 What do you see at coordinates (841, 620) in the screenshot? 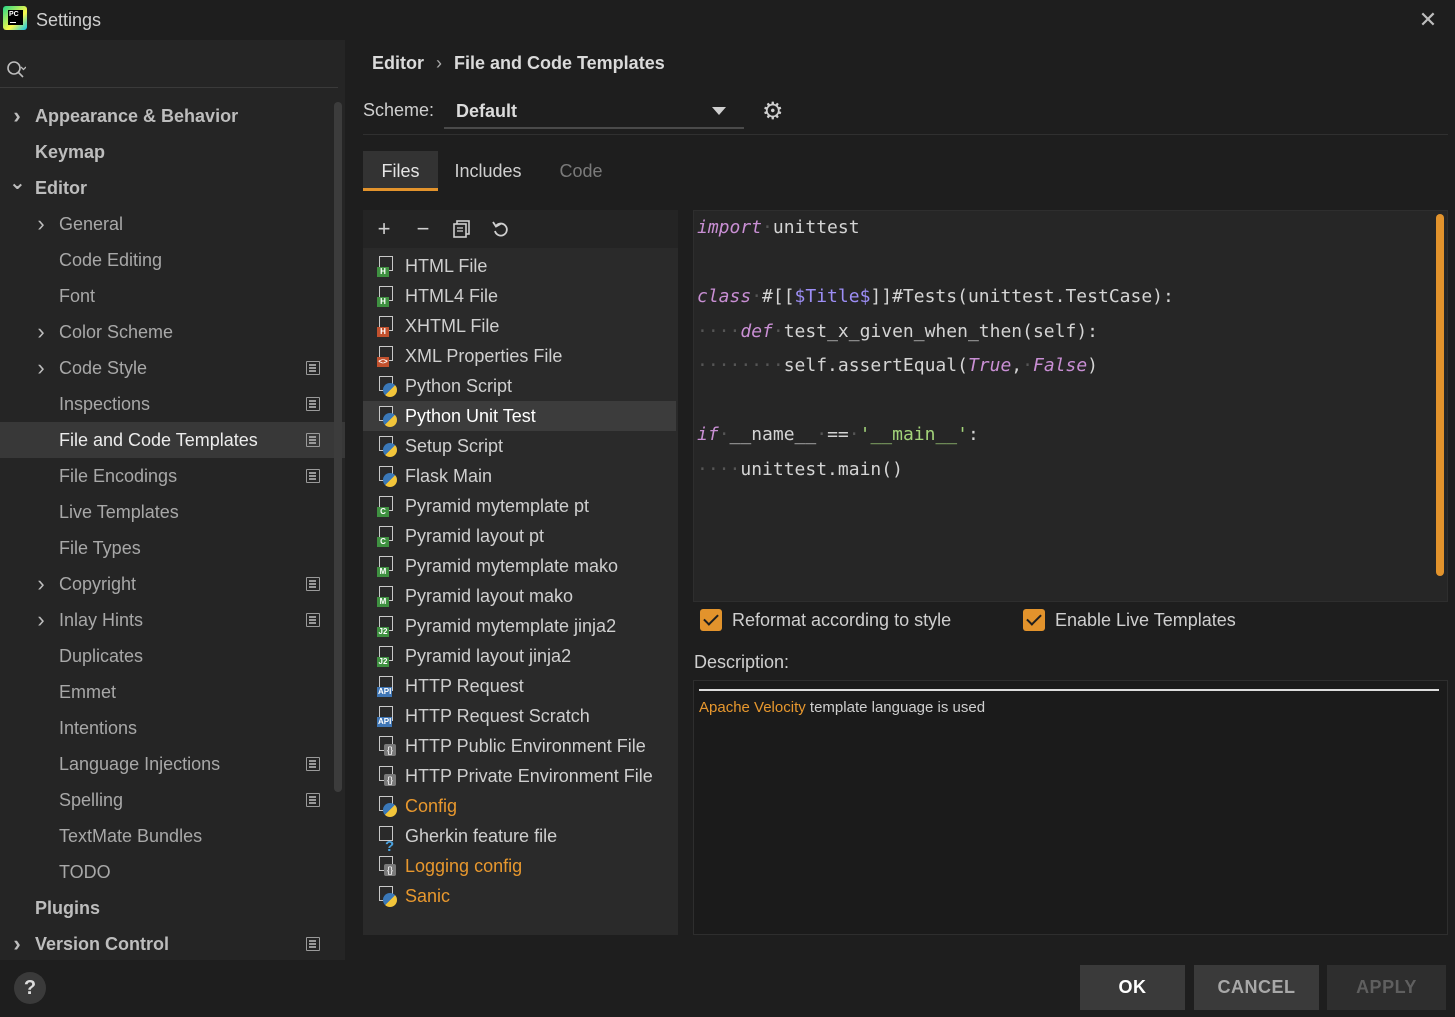
I see `reformat-label: Reformat according to style` at bounding box center [841, 620].